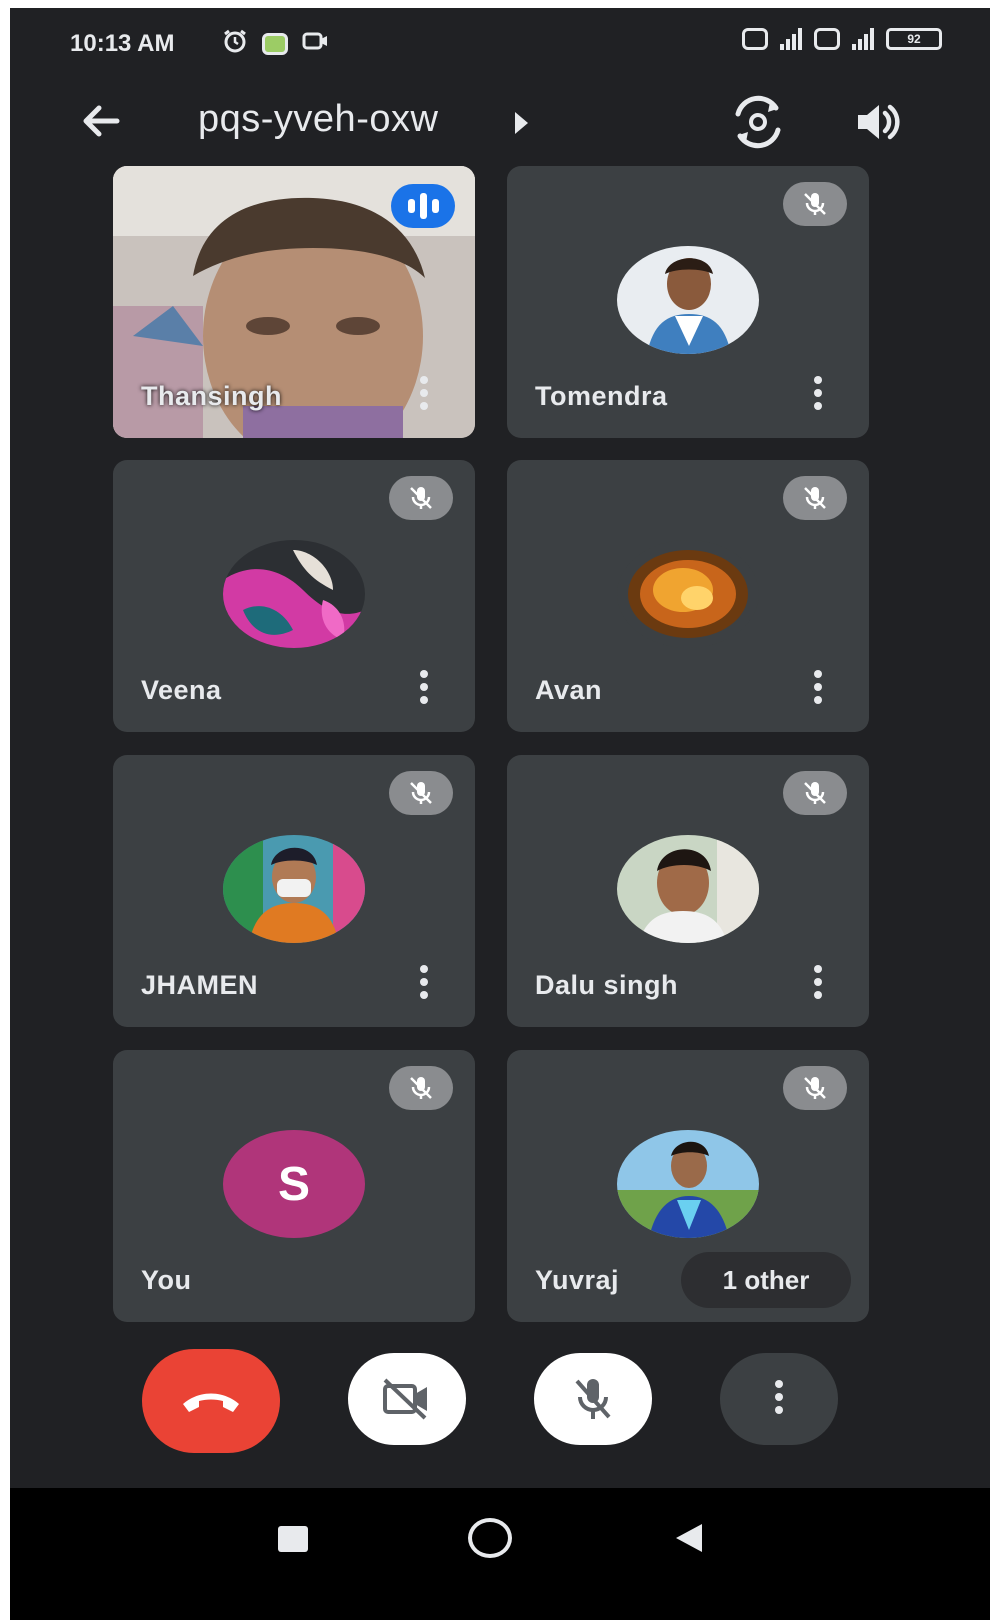 The height and width of the screenshot is (1620, 995). I want to click on participant-tile: Dalu singh, so click(688, 891).